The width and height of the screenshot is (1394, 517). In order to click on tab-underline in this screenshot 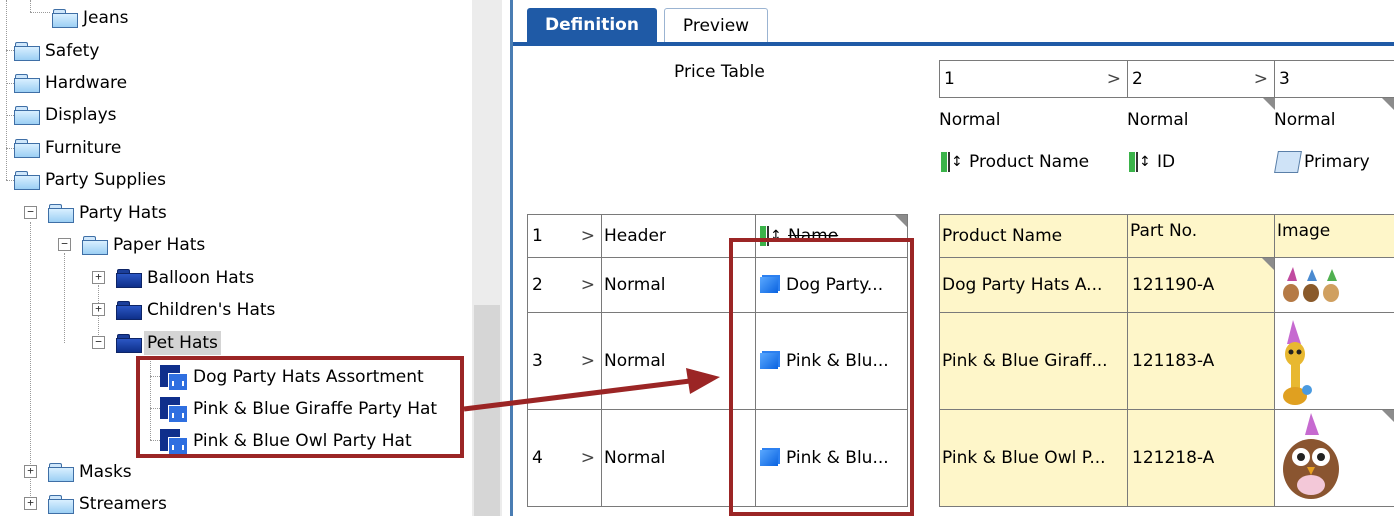, I will do `click(953, 44)`.